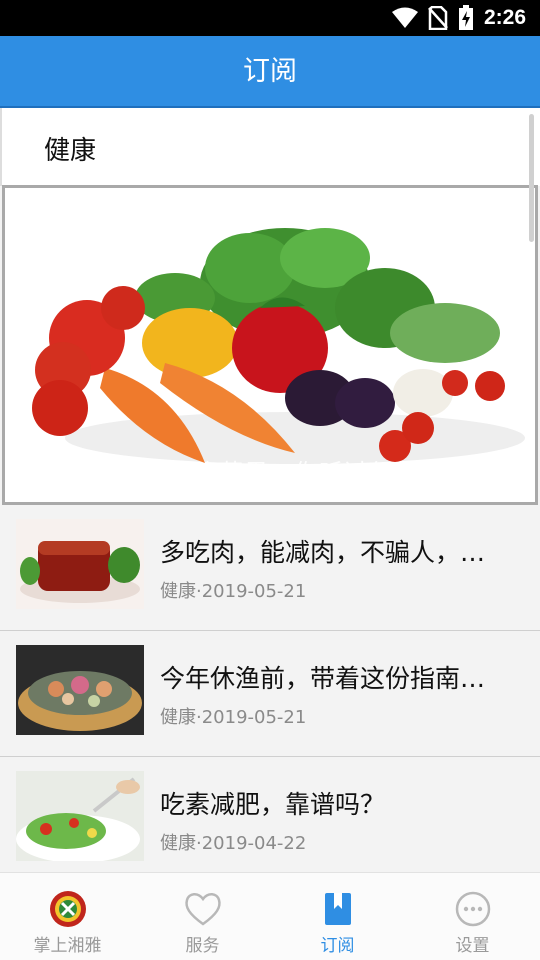 This screenshot has width=540, height=960. I want to click on status-icons: 2:26, so click(458, 18).